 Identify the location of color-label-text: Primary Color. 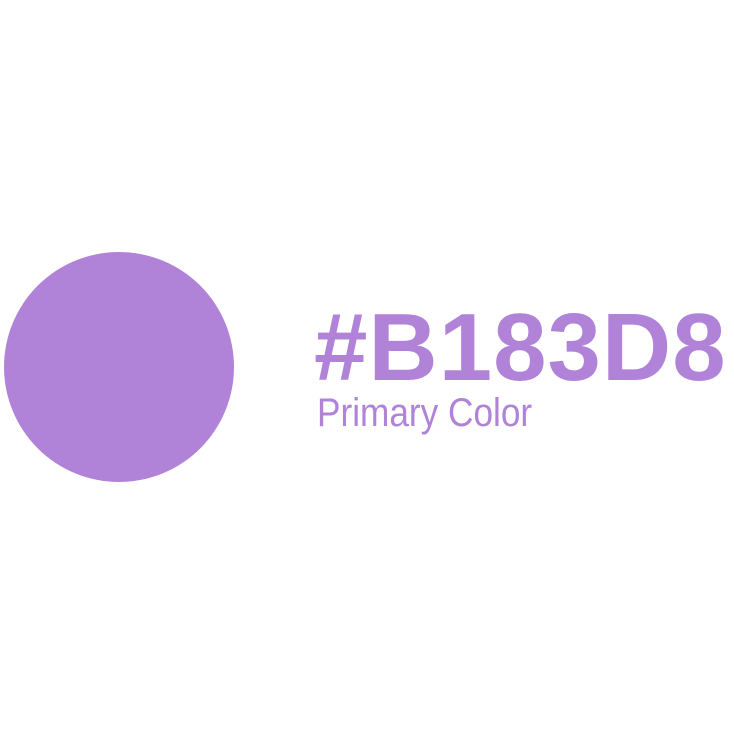
(425, 413).